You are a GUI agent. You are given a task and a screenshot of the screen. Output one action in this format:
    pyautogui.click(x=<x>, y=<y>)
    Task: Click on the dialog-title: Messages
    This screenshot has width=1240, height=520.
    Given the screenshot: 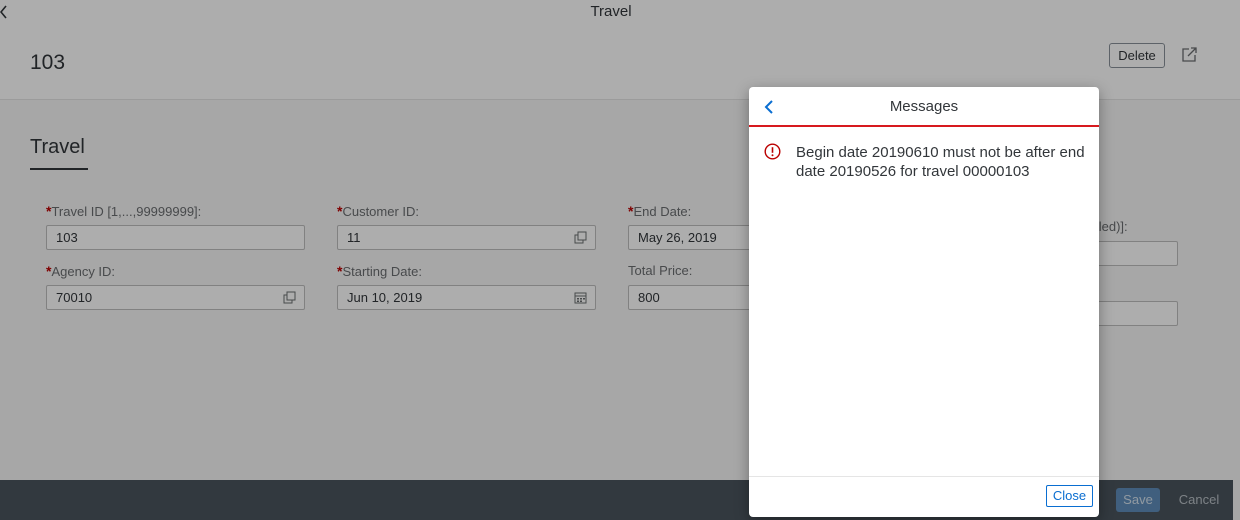 What is the action you would take?
    pyautogui.click(x=924, y=106)
    